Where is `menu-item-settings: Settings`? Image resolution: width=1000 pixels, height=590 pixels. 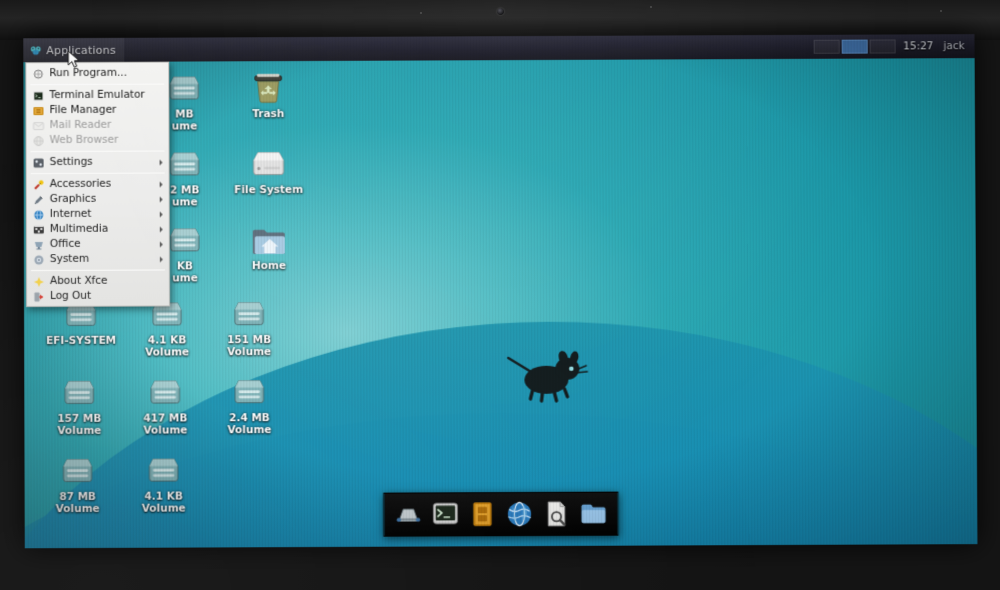 menu-item-settings: Settings is located at coordinates (98, 163).